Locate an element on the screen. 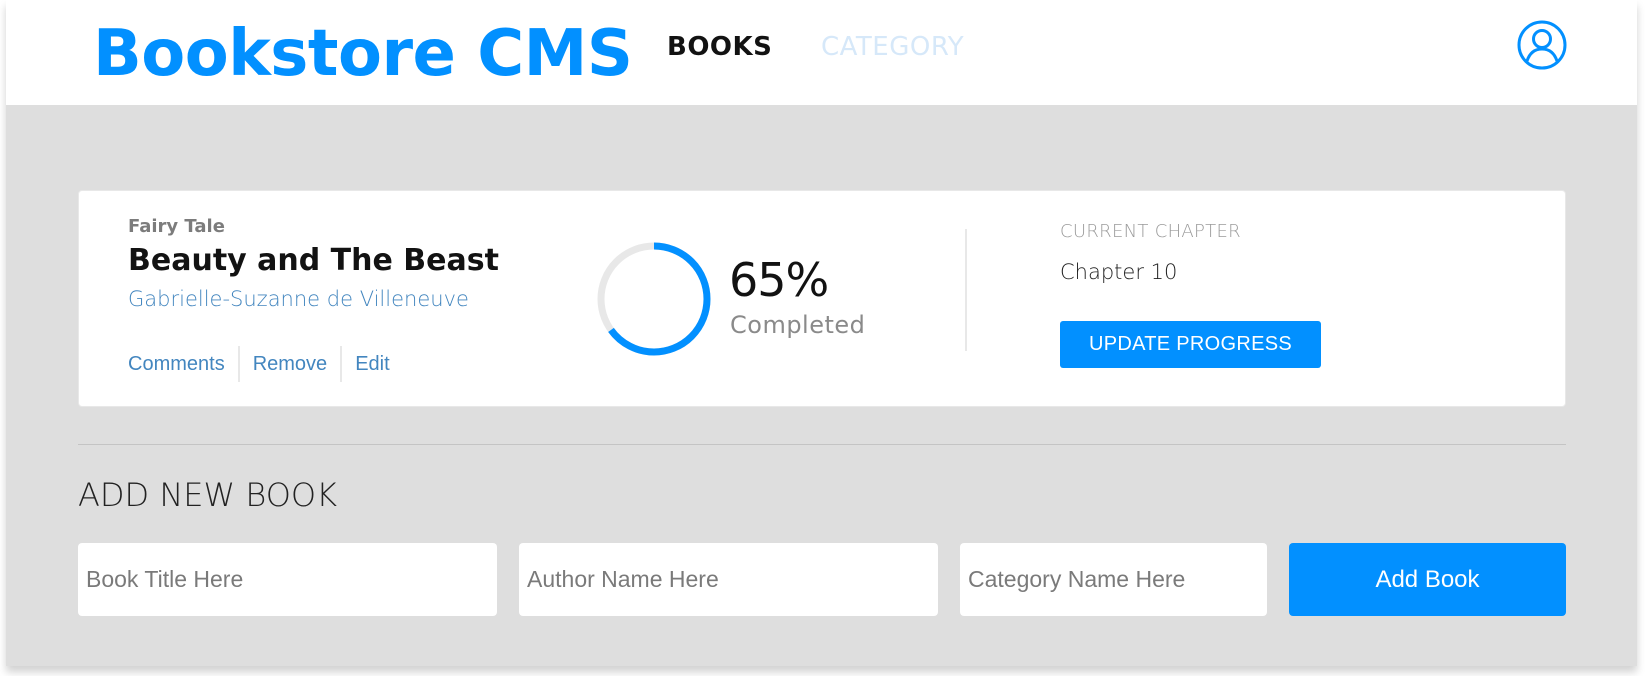 This screenshot has height=676, width=1645. category-name-input is located at coordinates (1113, 579).